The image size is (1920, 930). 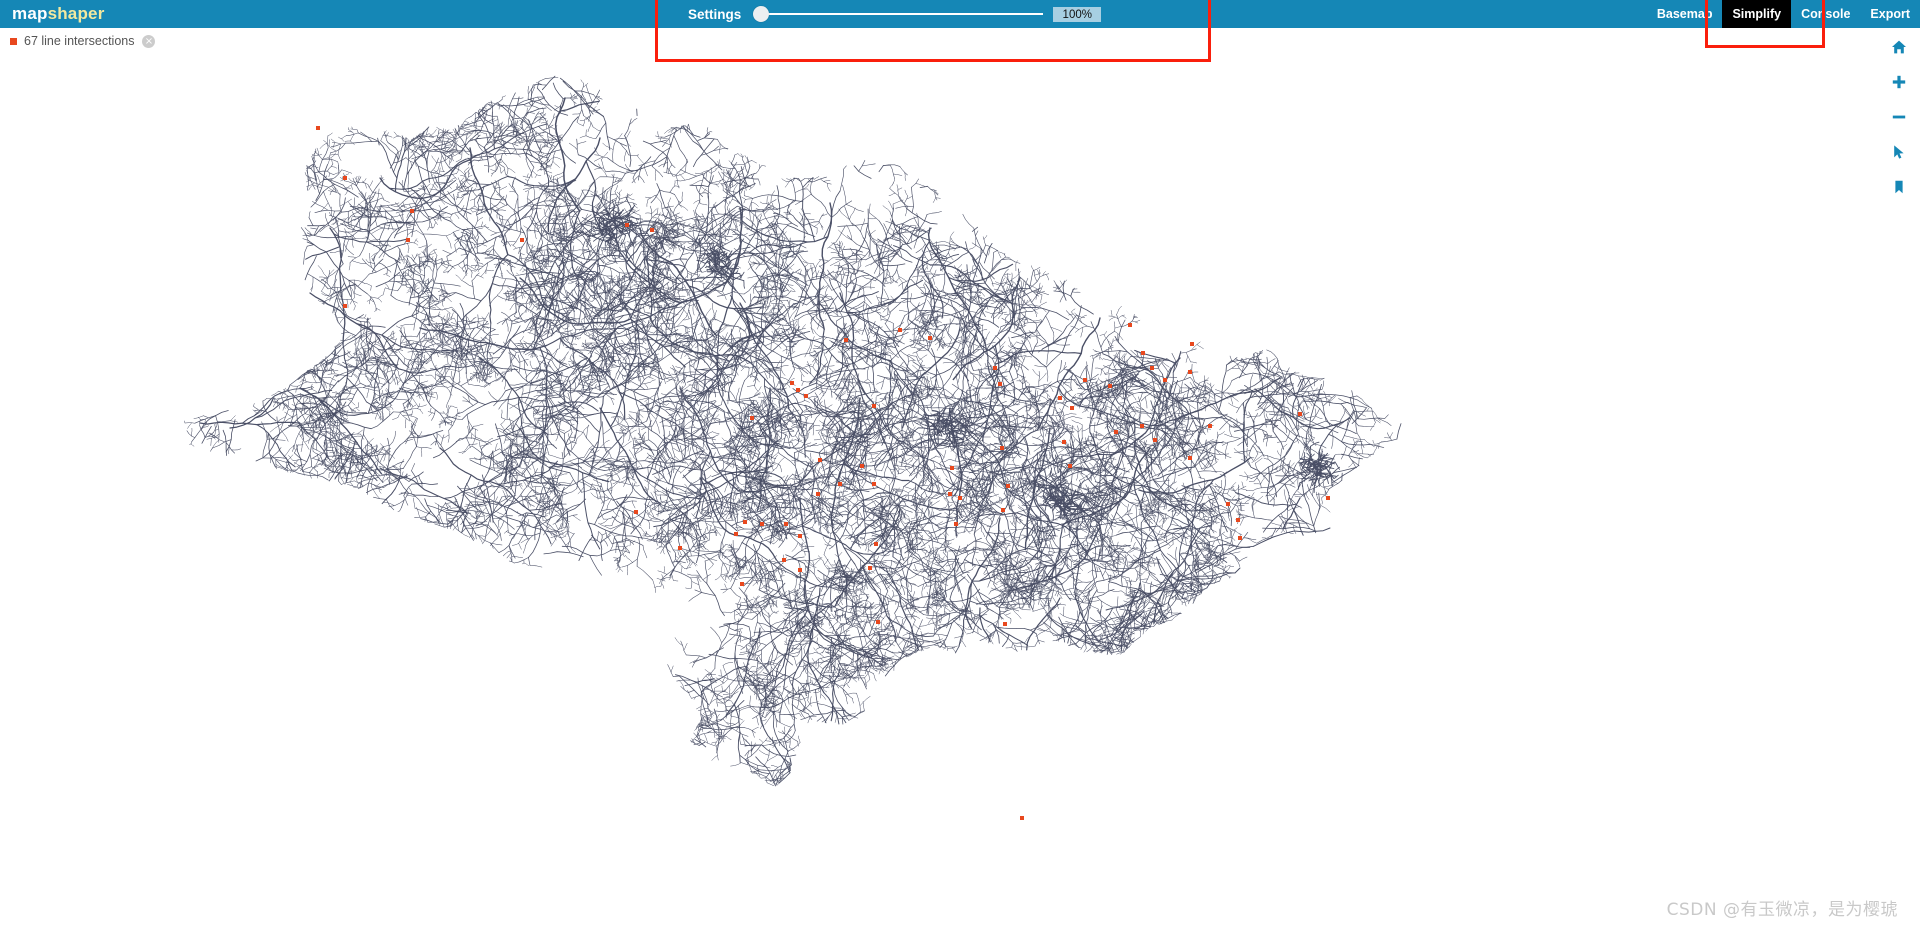 What do you see at coordinates (761, 14) in the screenshot?
I see `simplify-slider-handle` at bounding box center [761, 14].